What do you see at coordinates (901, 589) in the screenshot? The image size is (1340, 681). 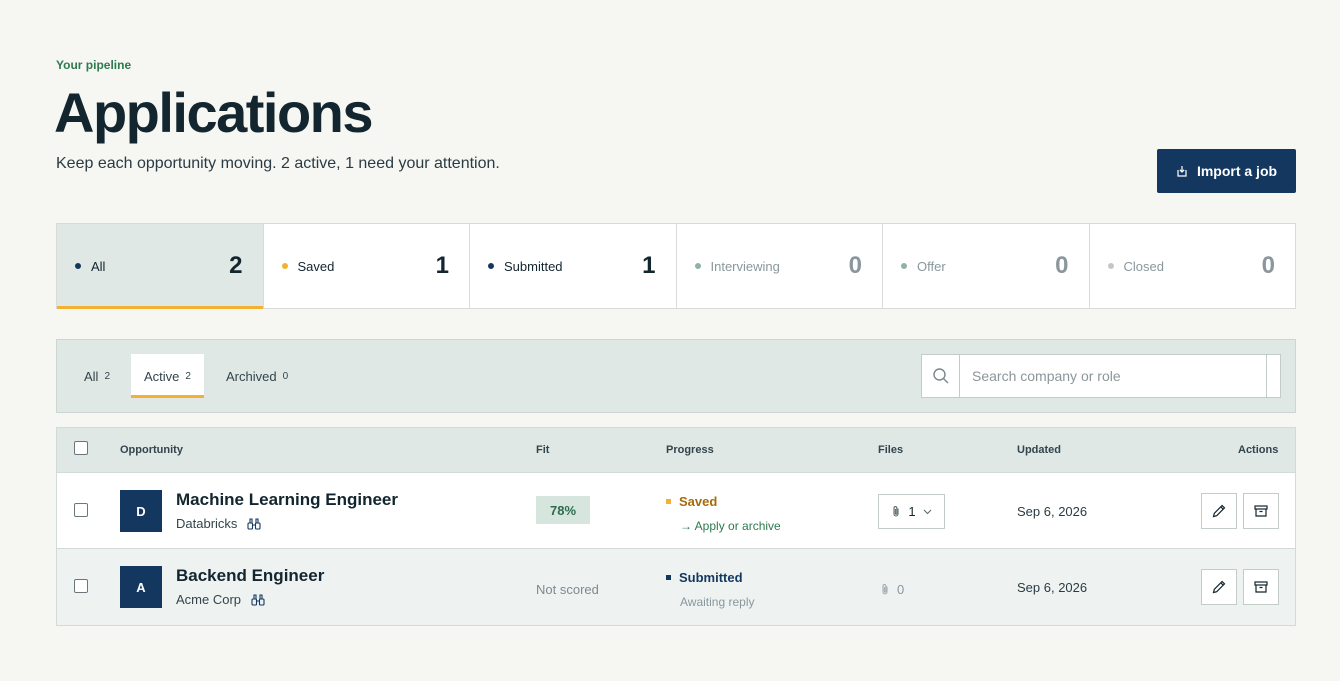 I see `files-count: 0` at bounding box center [901, 589].